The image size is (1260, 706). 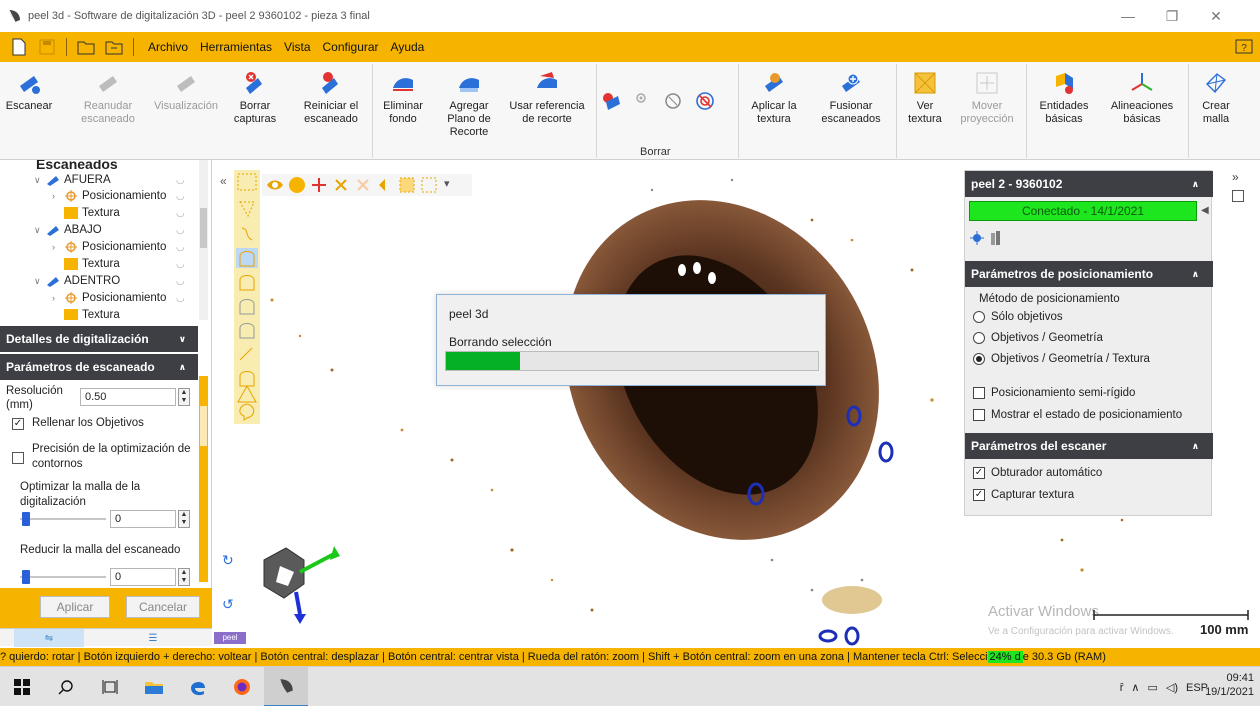 I want to click on clear-selection-icon, so click(x=429, y=185).